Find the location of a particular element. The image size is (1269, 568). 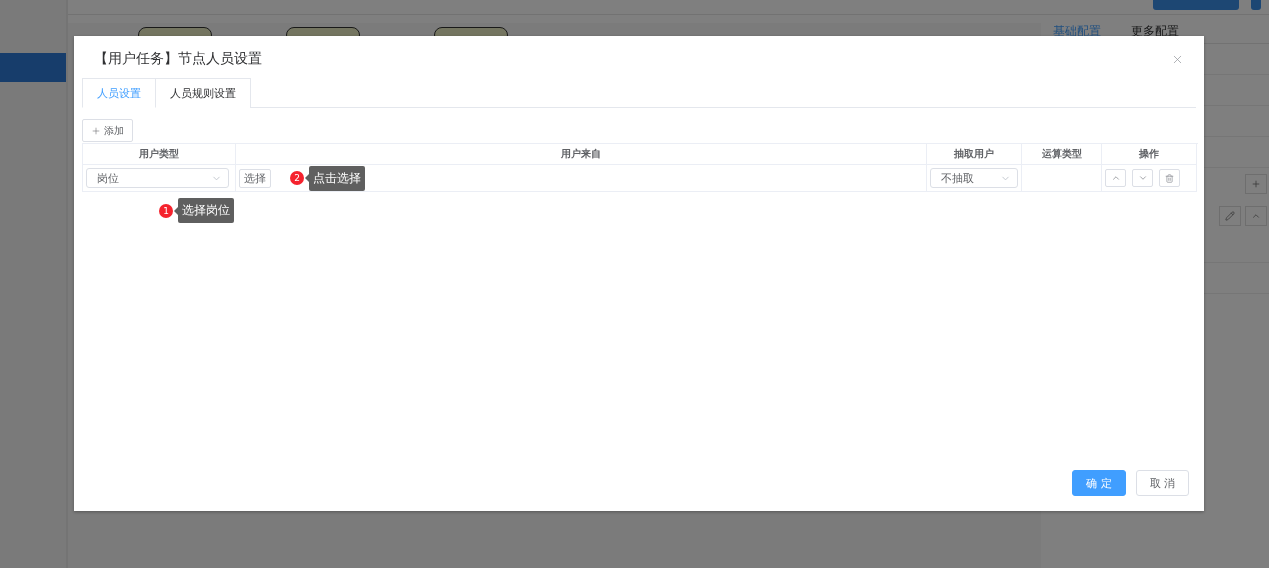

add-icon is located at coordinates (1256, 184).